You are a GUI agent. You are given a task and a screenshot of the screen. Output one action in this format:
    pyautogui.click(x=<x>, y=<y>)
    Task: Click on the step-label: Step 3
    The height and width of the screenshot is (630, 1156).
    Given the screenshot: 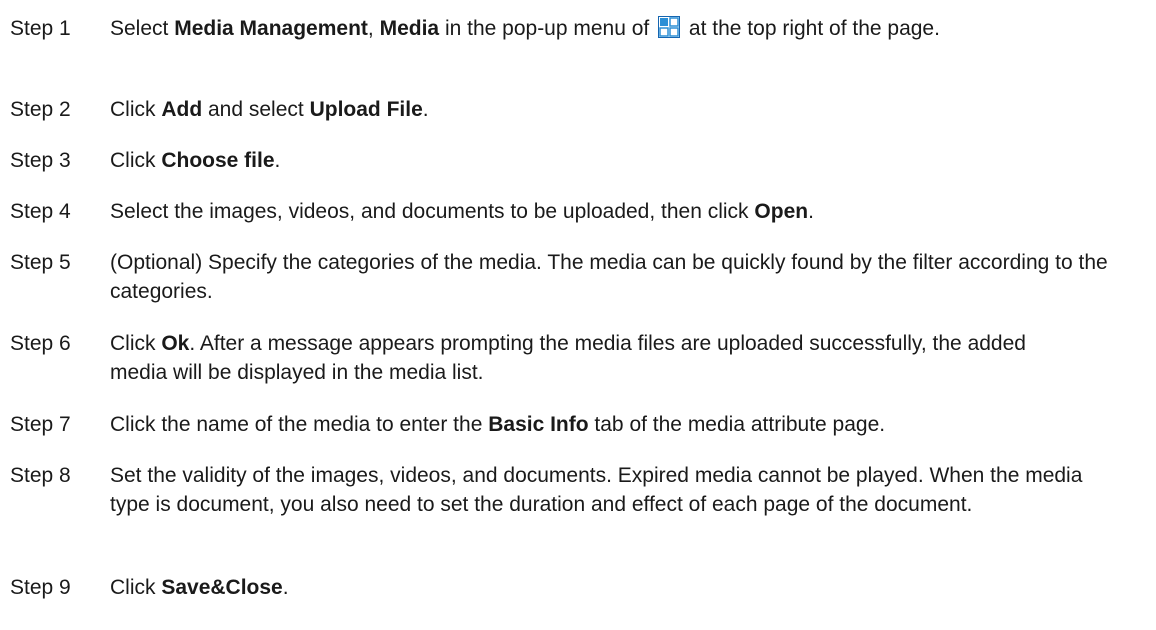 What is the action you would take?
    pyautogui.click(x=40, y=160)
    